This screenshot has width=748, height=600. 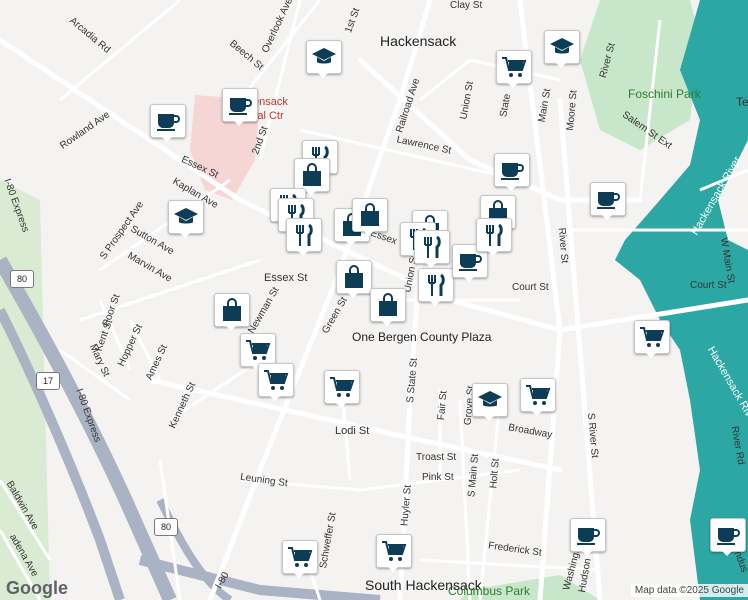 What do you see at coordinates (48, 381) in the screenshot?
I see `route-17-shield: 17` at bounding box center [48, 381].